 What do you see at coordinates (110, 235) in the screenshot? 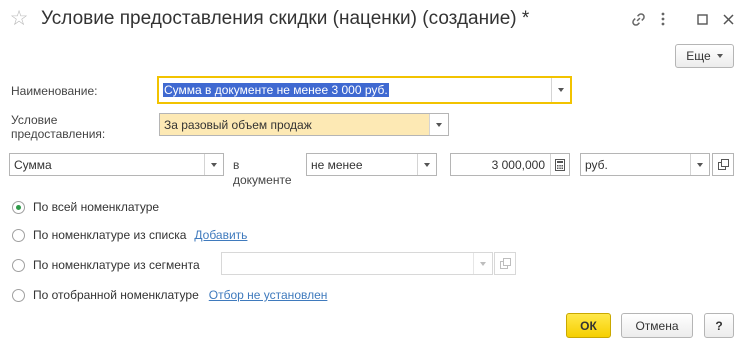
I see `option-list-label: По номенклатуре из списка` at bounding box center [110, 235].